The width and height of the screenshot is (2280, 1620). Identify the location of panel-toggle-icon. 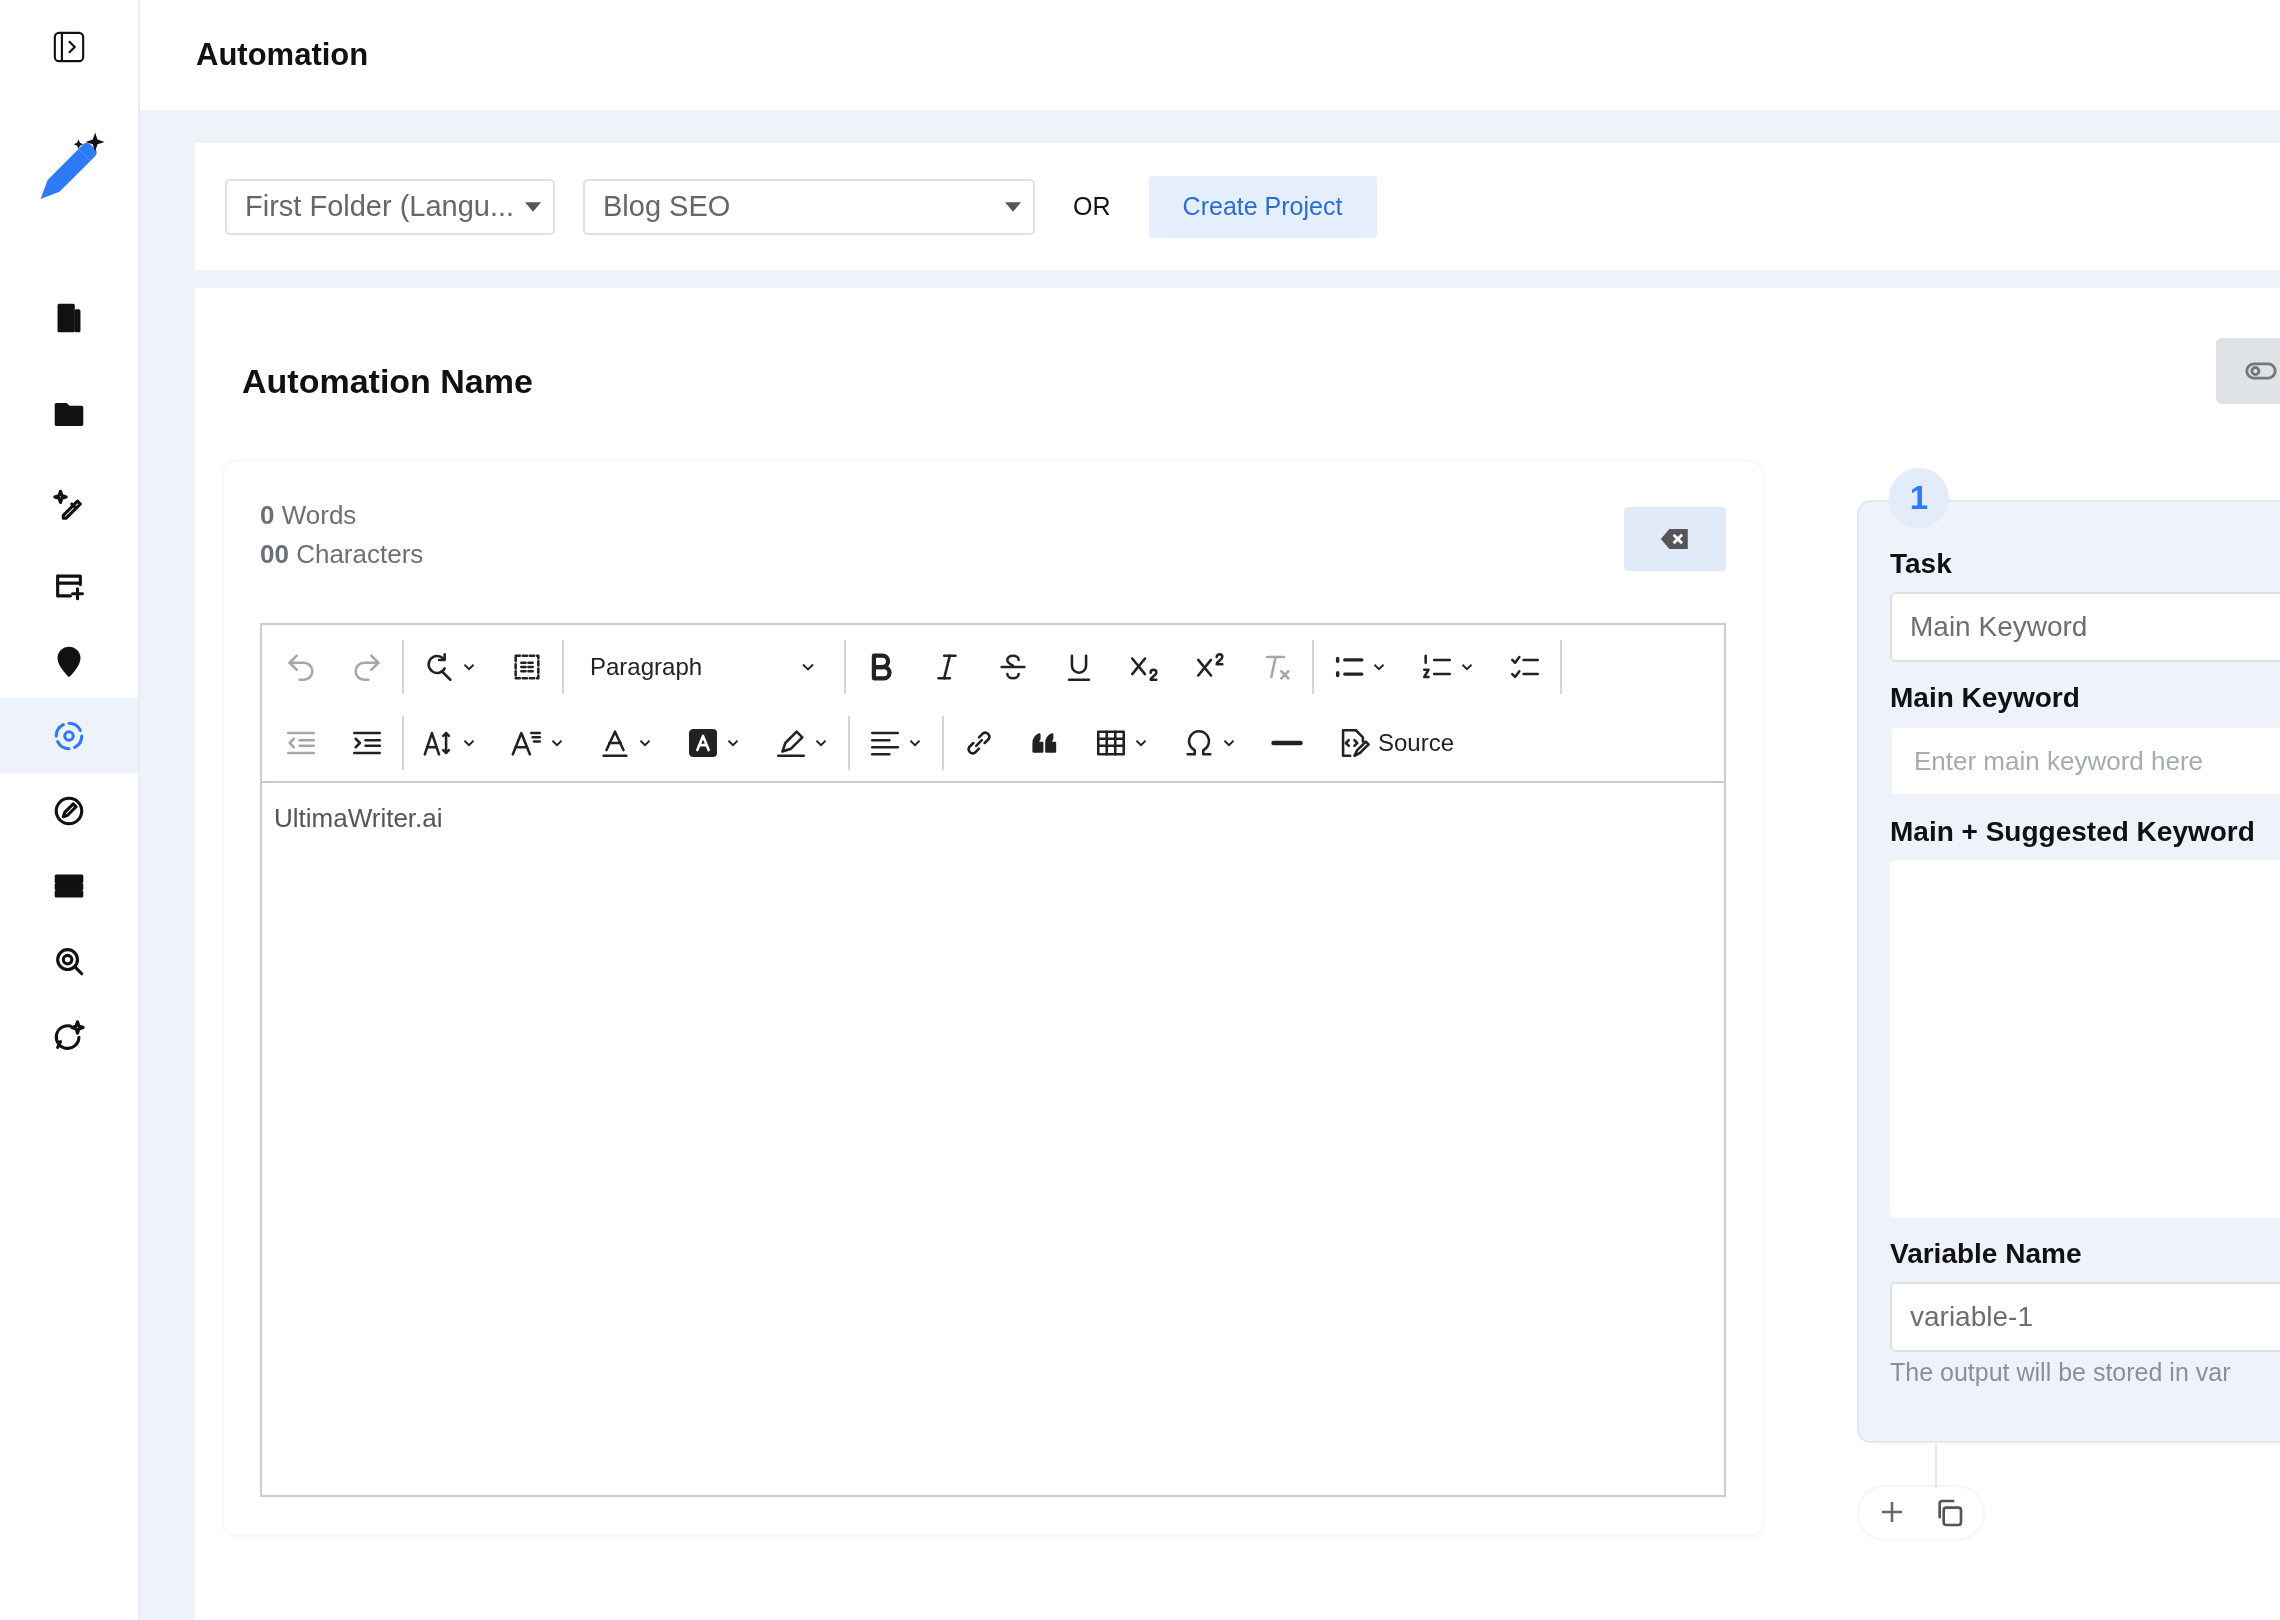
(69, 47).